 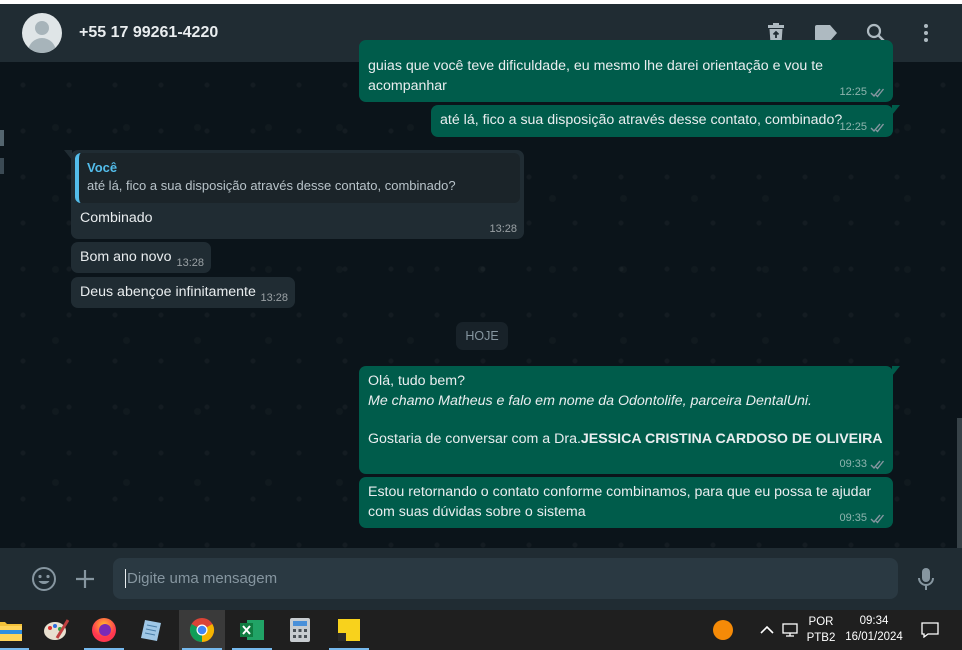 I want to click on clock-time: 09:34, so click(x=874, y=621).